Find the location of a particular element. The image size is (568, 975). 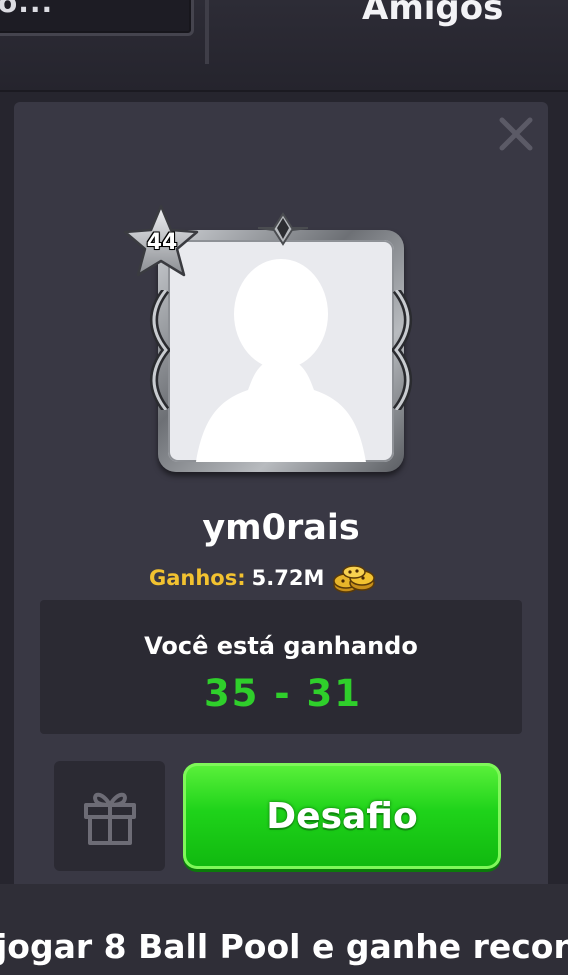

frame-gem-icon is located at coordinates (283, 229).